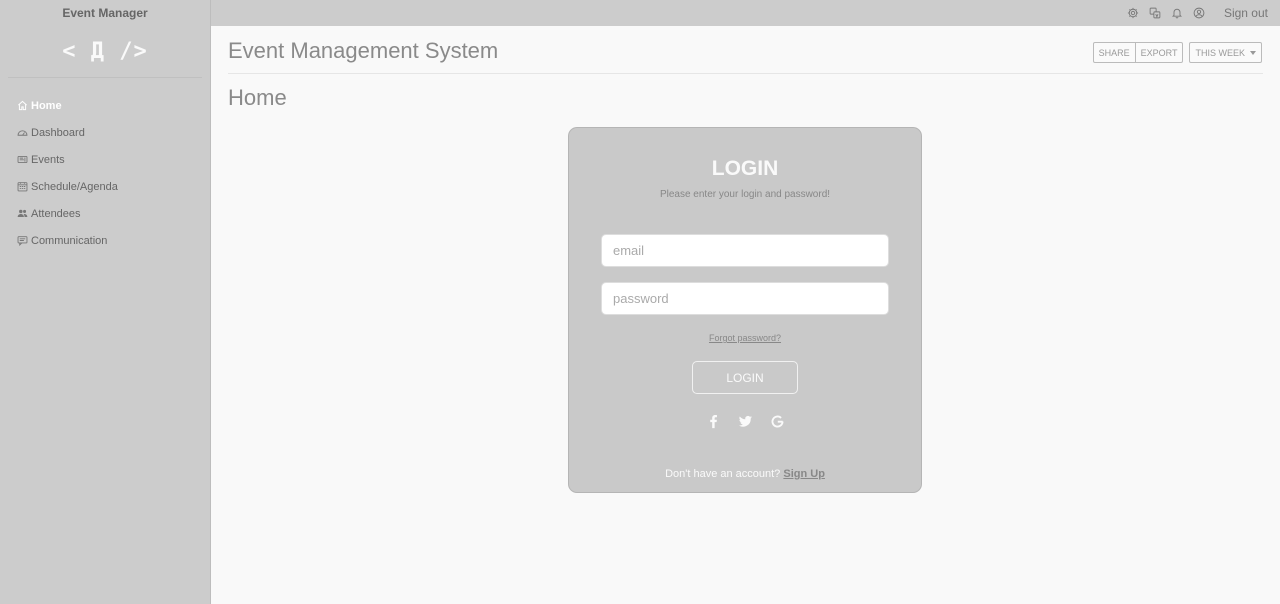 The width and height of the screenshot is (1280, 604). What do you see at coordinates (105, 52) in the screenshot?
I see `app-logo: < Д />` at bounding box center [105, 52].